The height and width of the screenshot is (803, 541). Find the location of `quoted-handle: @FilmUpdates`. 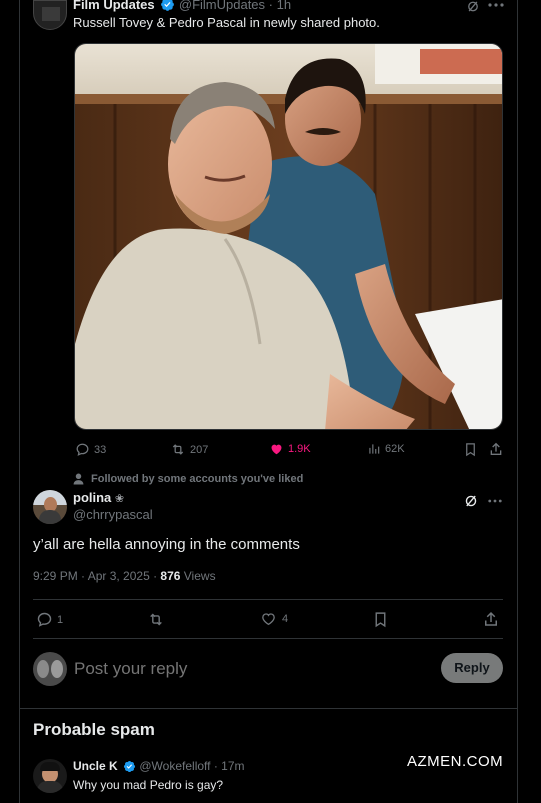

quoted-handle: @FilmUpdates is located at coordinates (222, 6).